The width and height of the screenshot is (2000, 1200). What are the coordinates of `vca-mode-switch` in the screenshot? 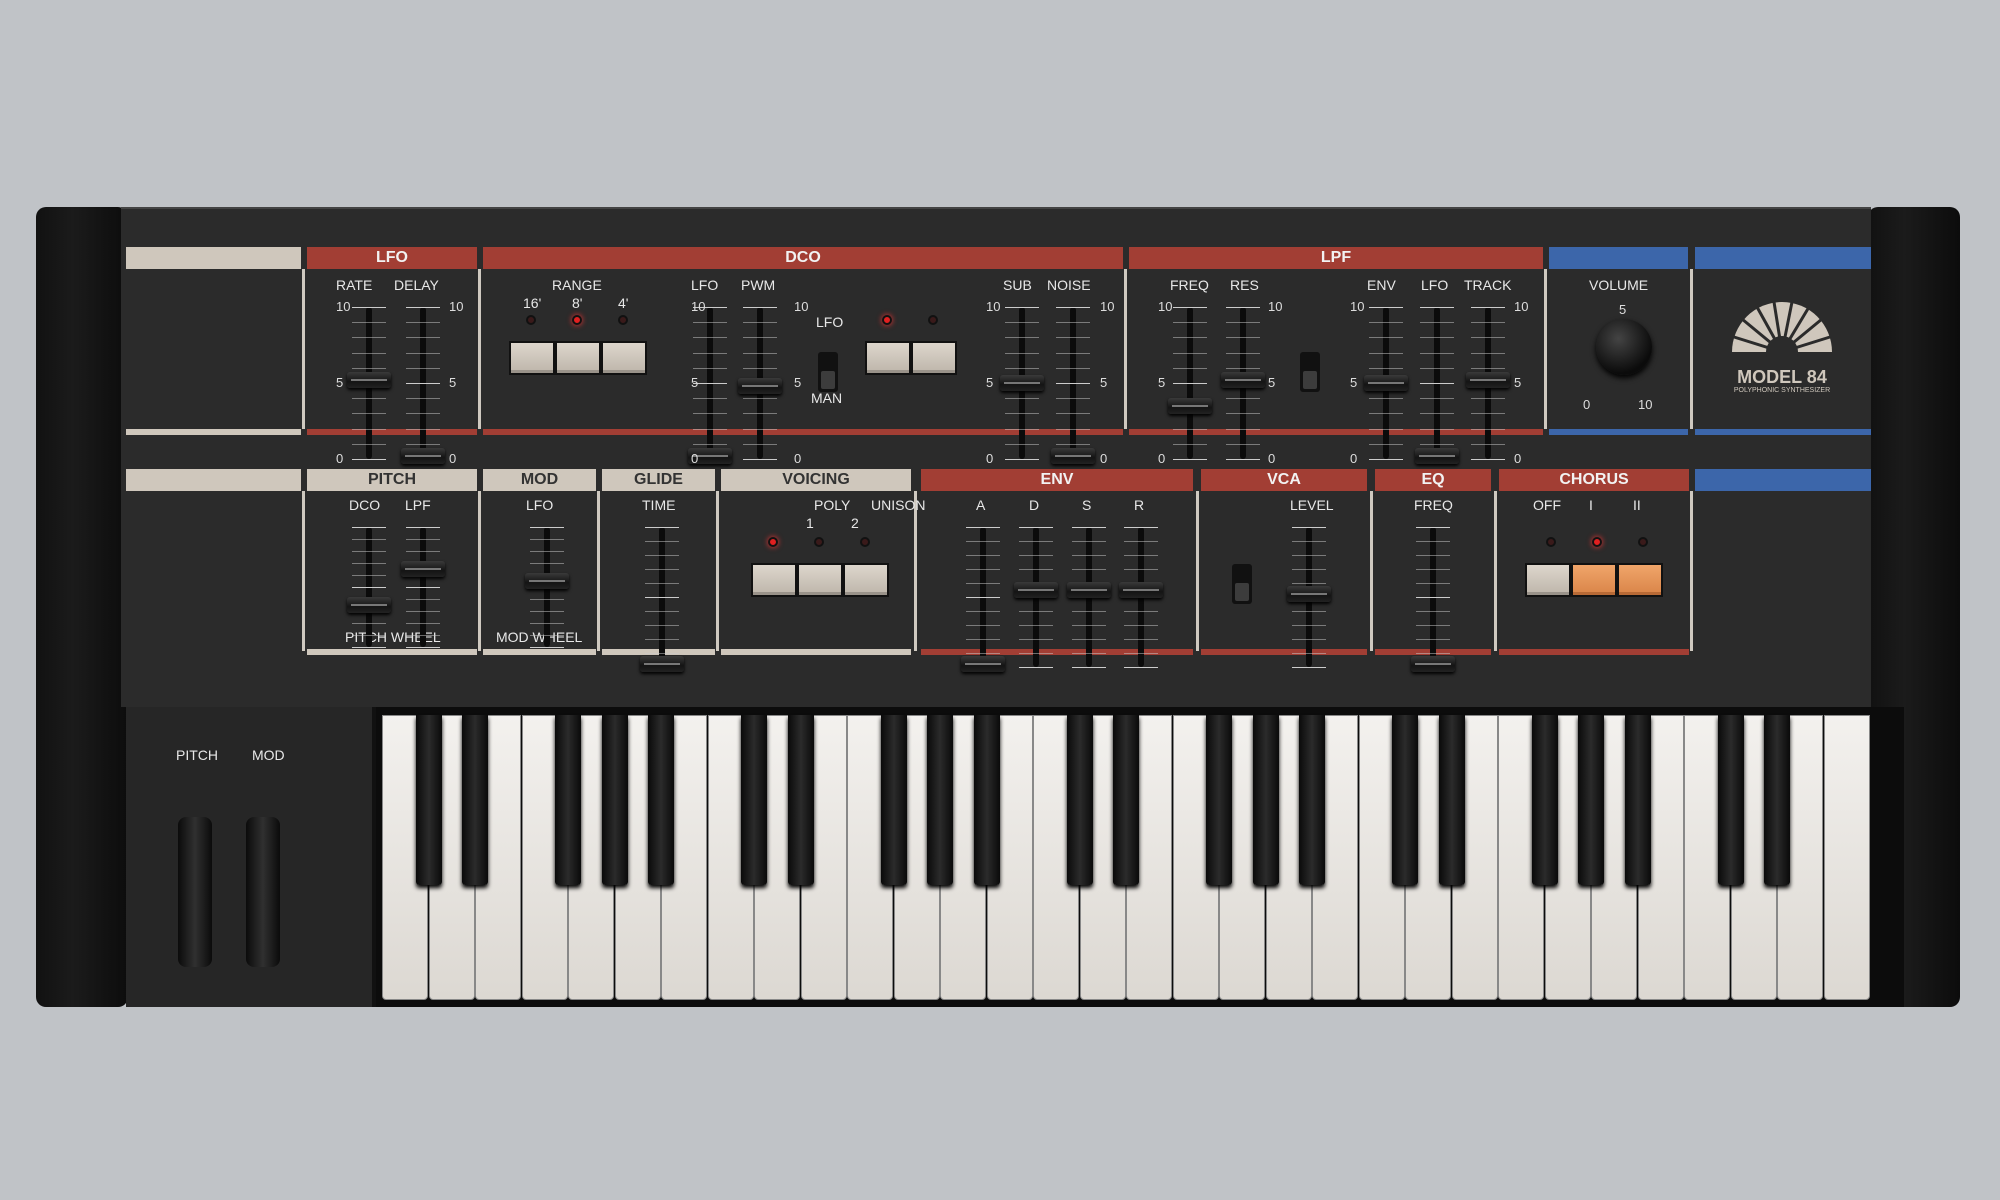 It's located at (1242, 584).